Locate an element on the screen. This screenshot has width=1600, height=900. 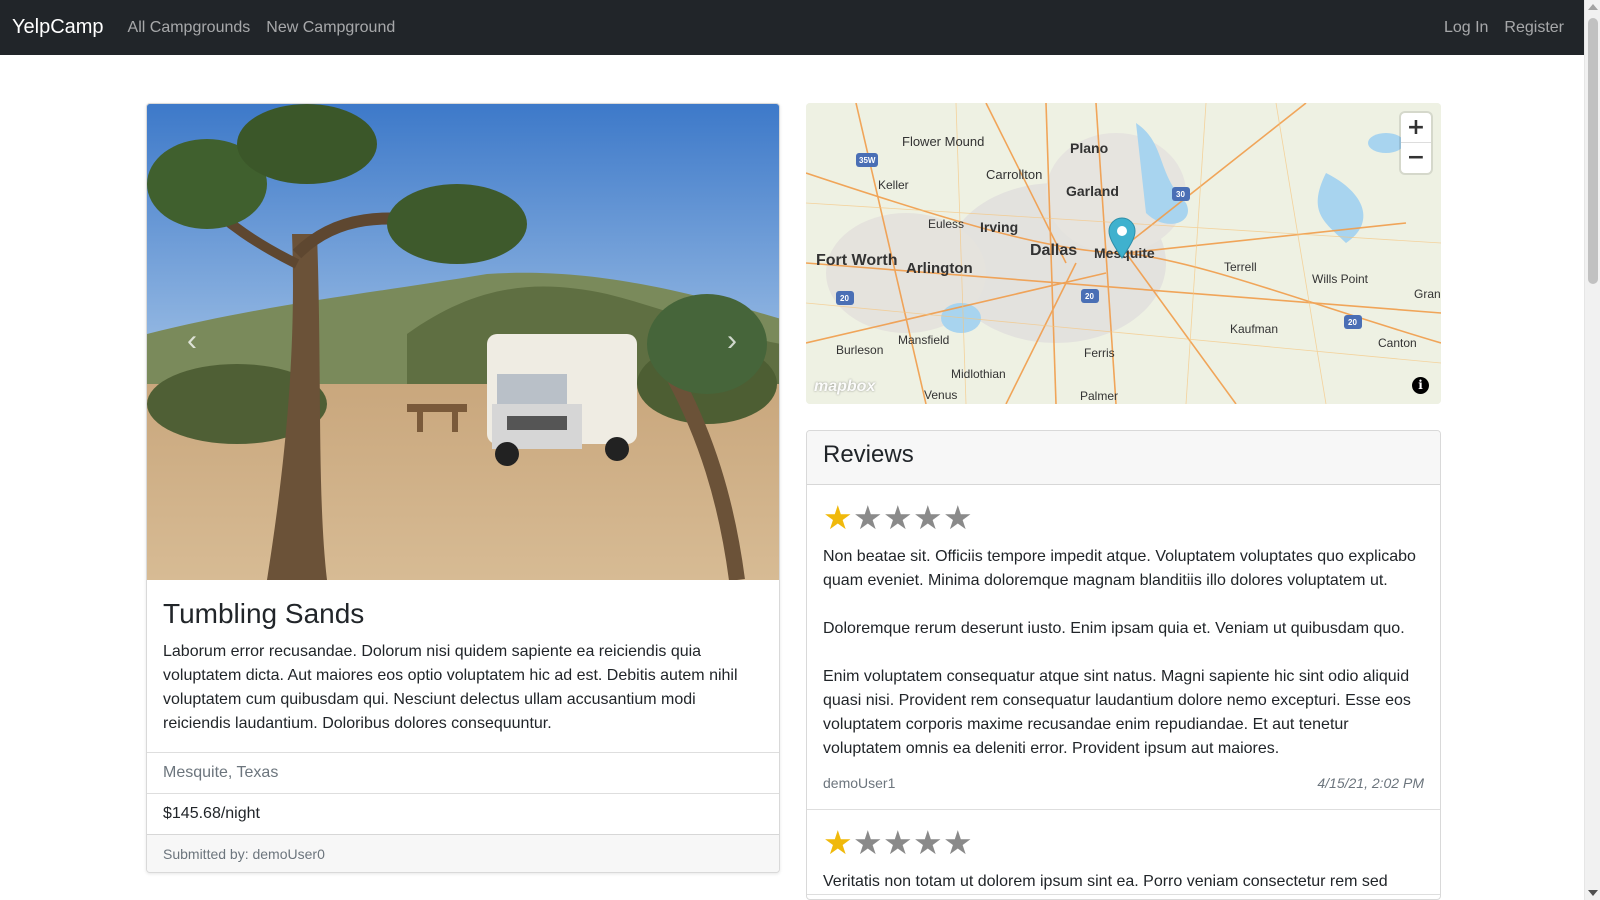
map-label-carrollton: Carrollton is located at coordinates (1014, 174).